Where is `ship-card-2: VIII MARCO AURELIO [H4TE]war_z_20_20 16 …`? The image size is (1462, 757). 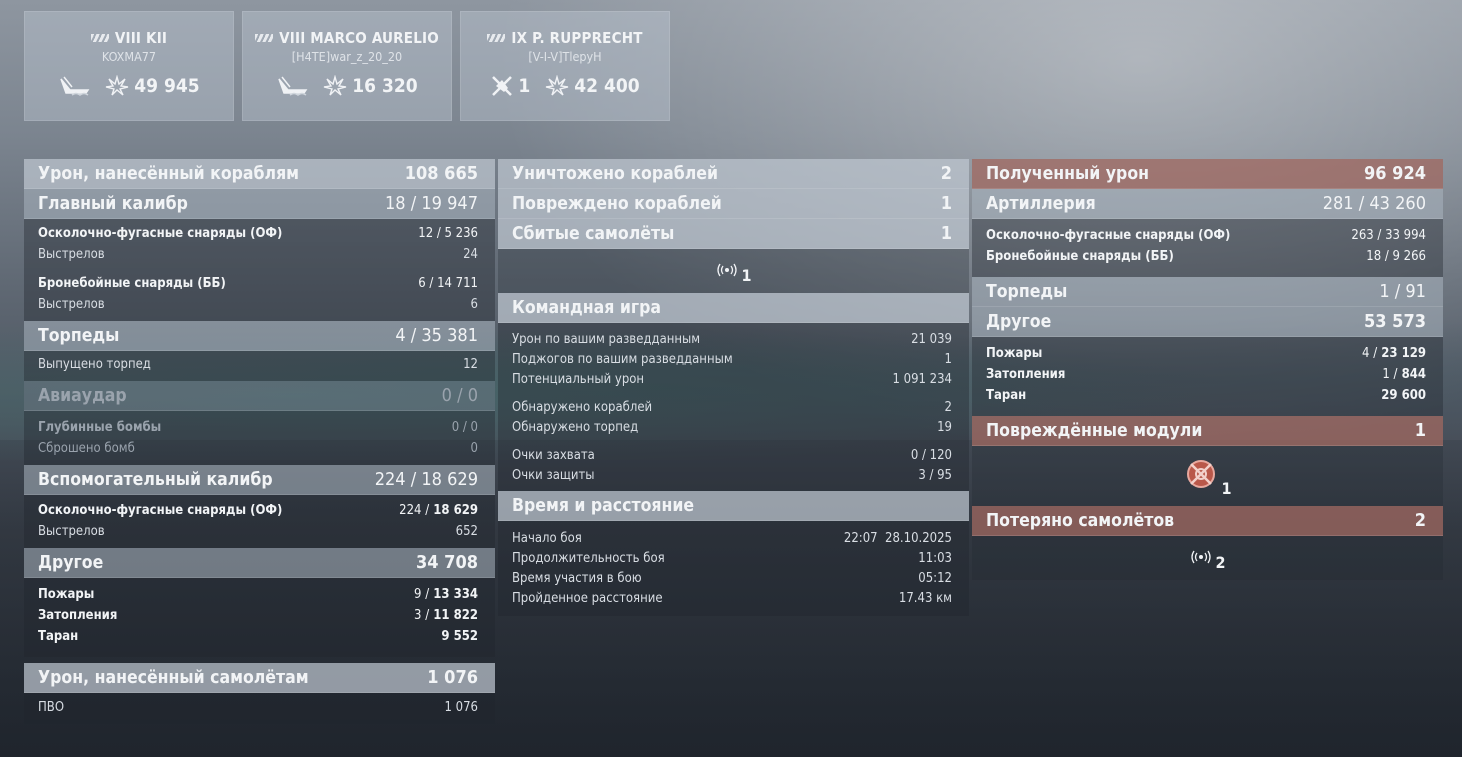 ship-card-2: VIII MARCO AURELIO [H4TE]war_z_20_20 16 … is located at coordinates (347, 66).